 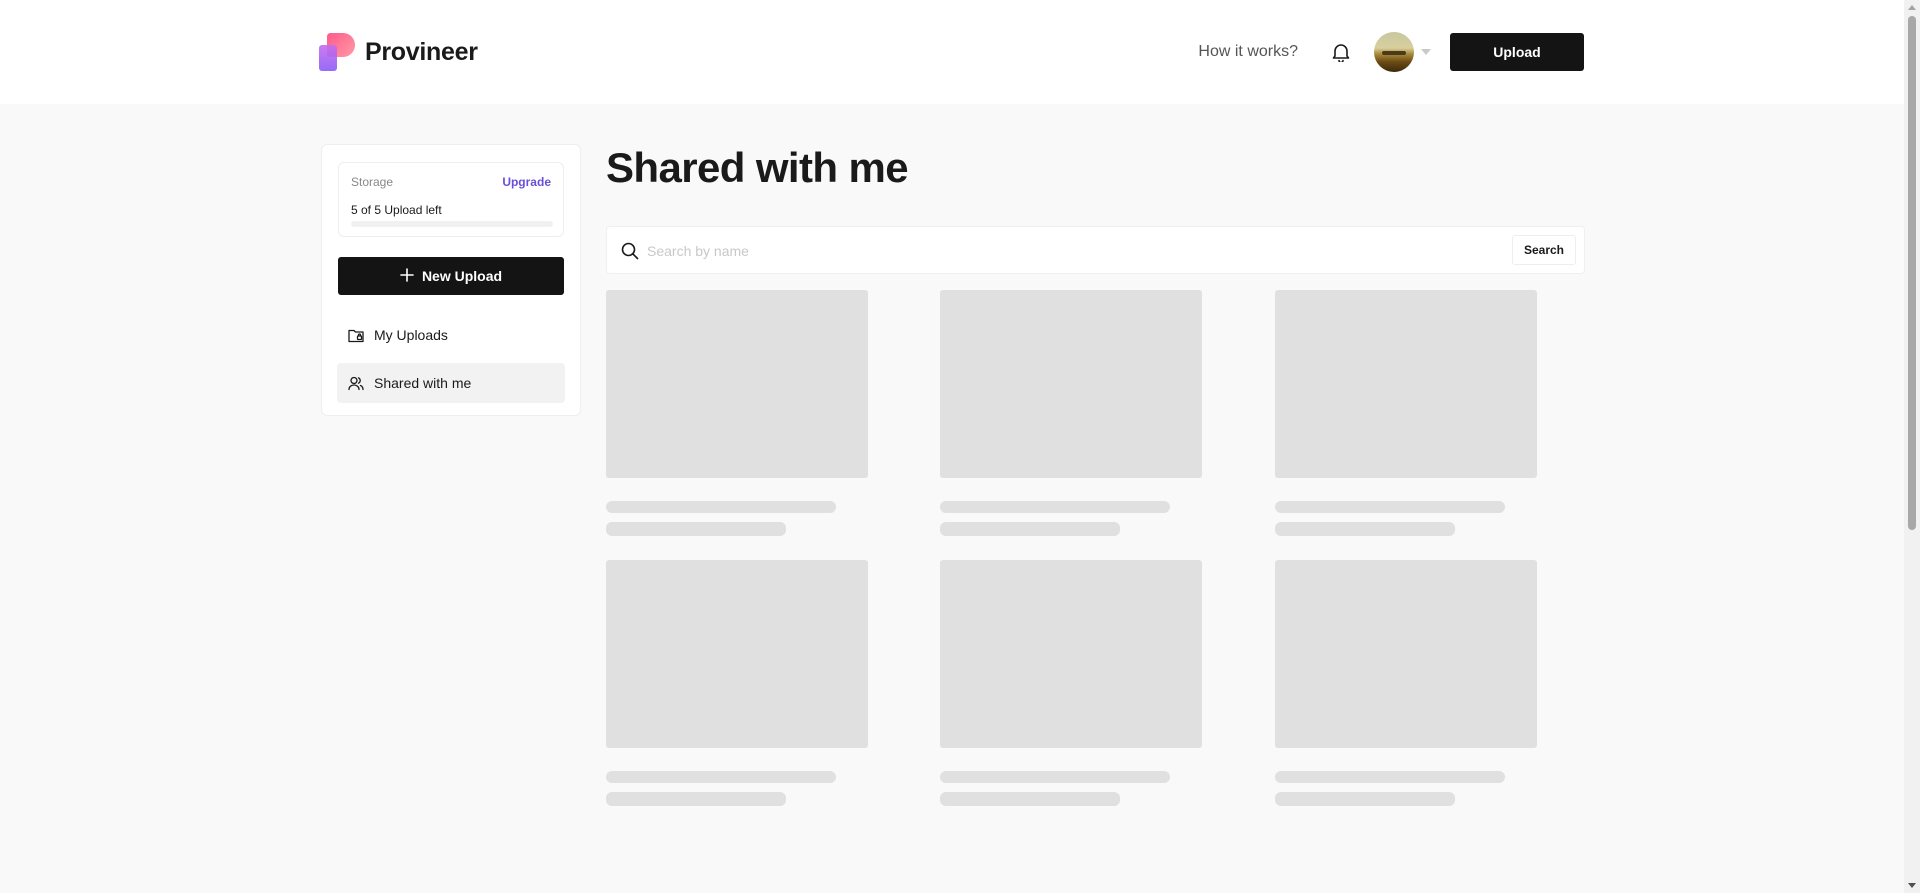 I want to click on search-bar: Search, so click(x=1095, y=250).